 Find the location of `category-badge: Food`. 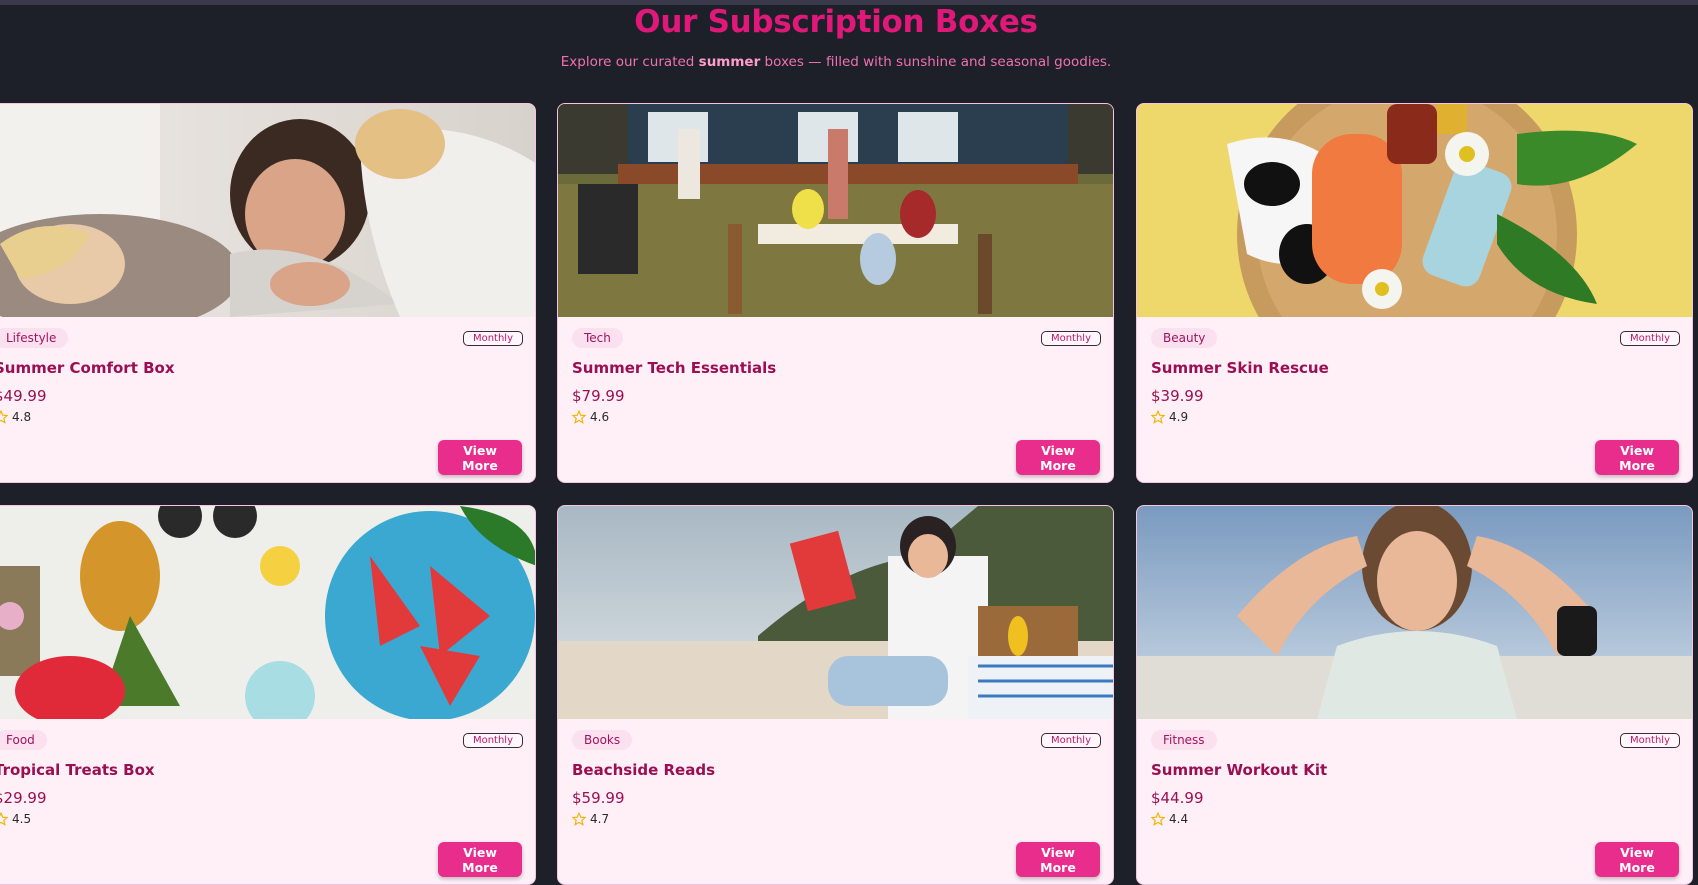

category-badge: Food is located at coordinates (23, 740).